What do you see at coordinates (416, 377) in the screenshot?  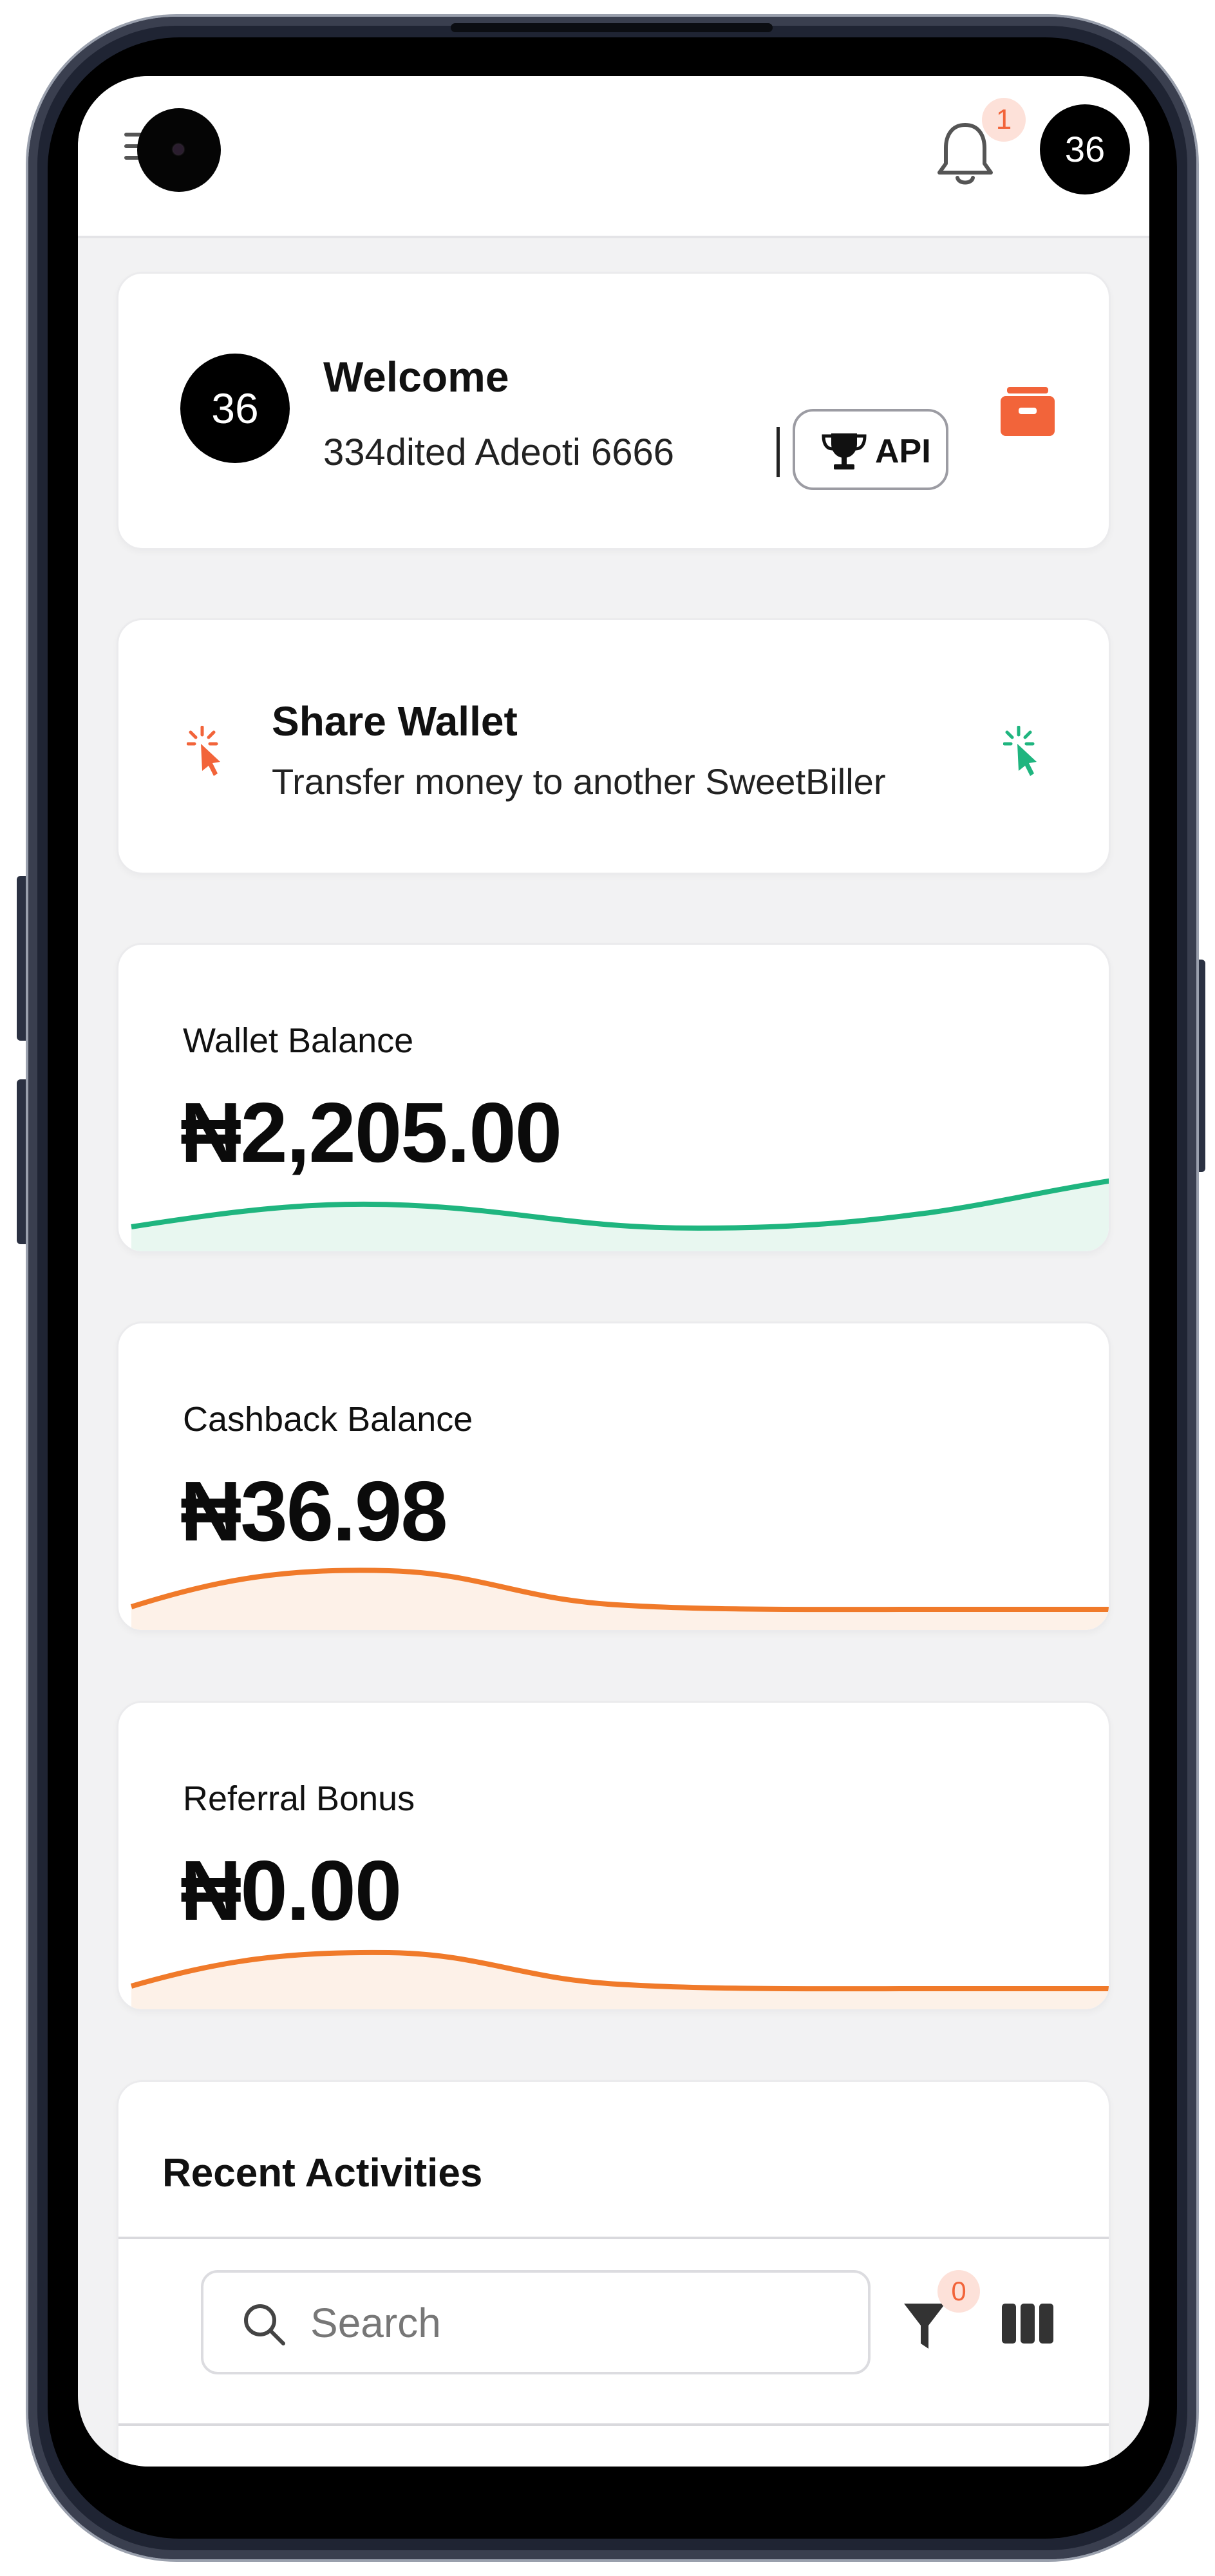 I see `welcome-title: Welcome` at bounding box center [416, 377].